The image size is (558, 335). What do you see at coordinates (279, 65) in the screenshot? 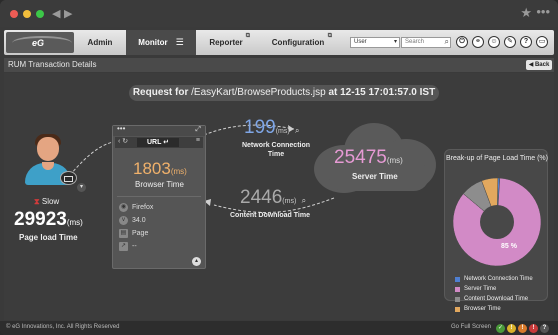
I see `page-subheader: RUM Transaction Details ◀ Back` at bounding box center [279, 65].